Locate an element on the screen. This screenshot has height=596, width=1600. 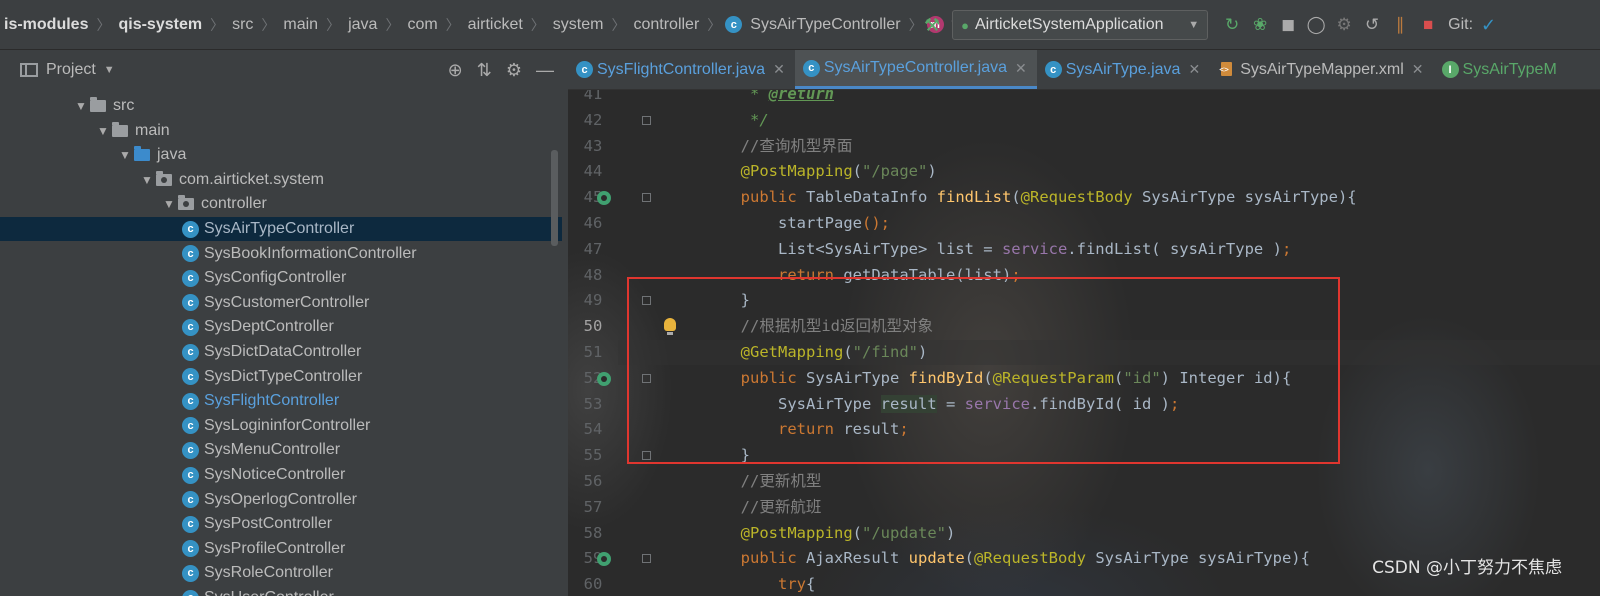
tree-item: c SysLogininforController is located at coordinates (281, 426).